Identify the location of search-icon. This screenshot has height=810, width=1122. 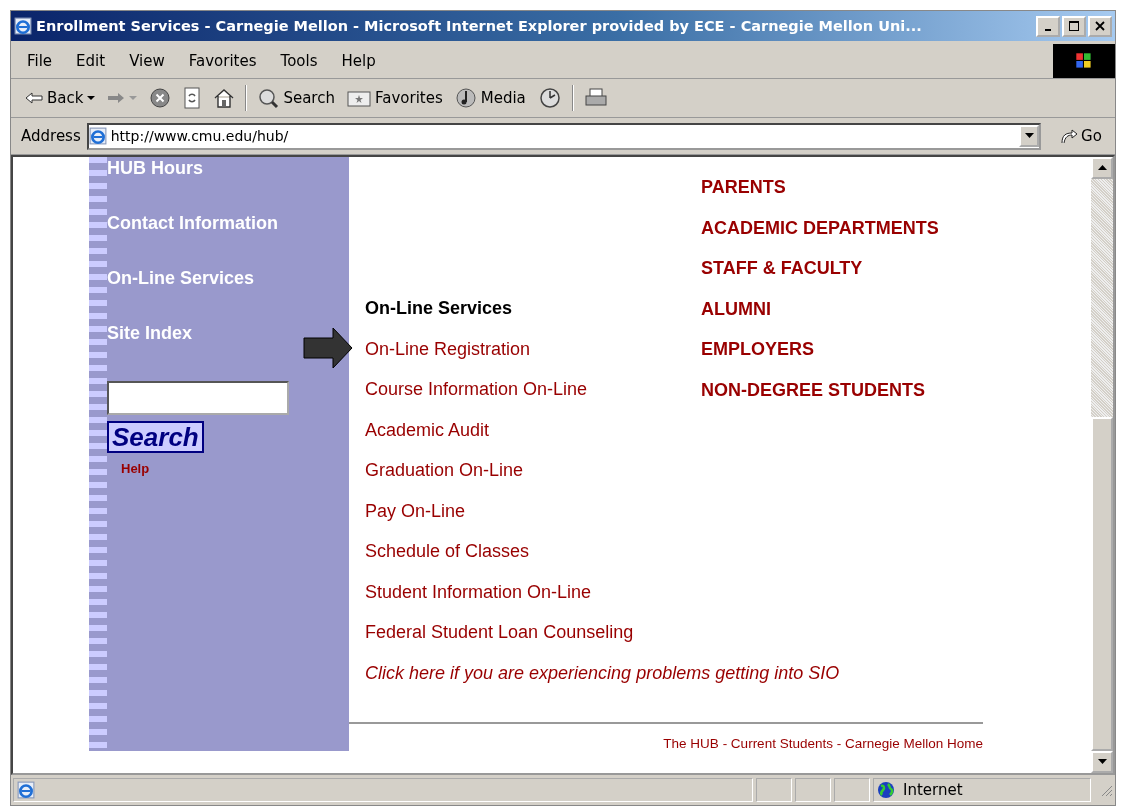
(268, 98).